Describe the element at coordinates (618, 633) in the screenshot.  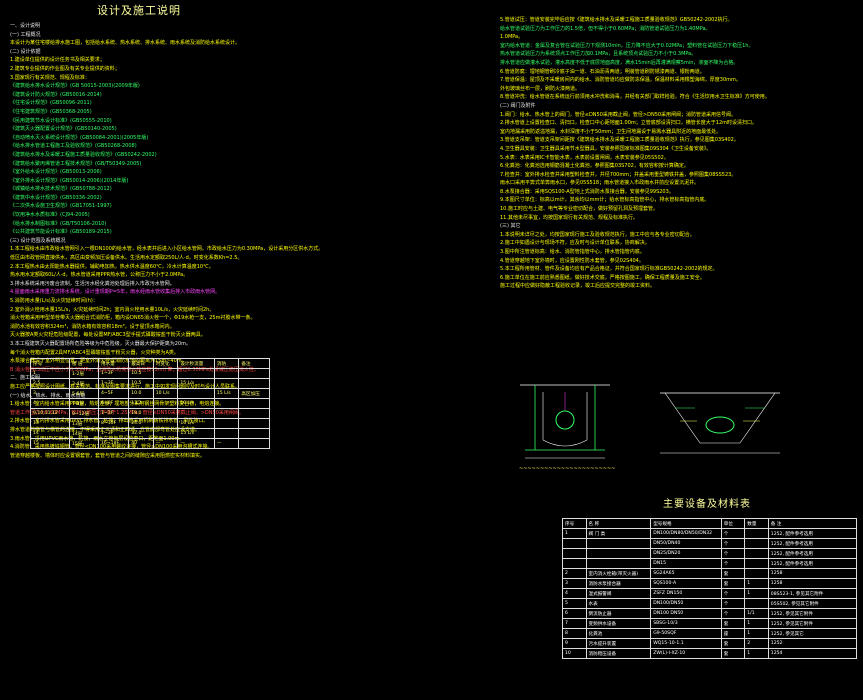
I see `table-cell: 化粪池` at that location.